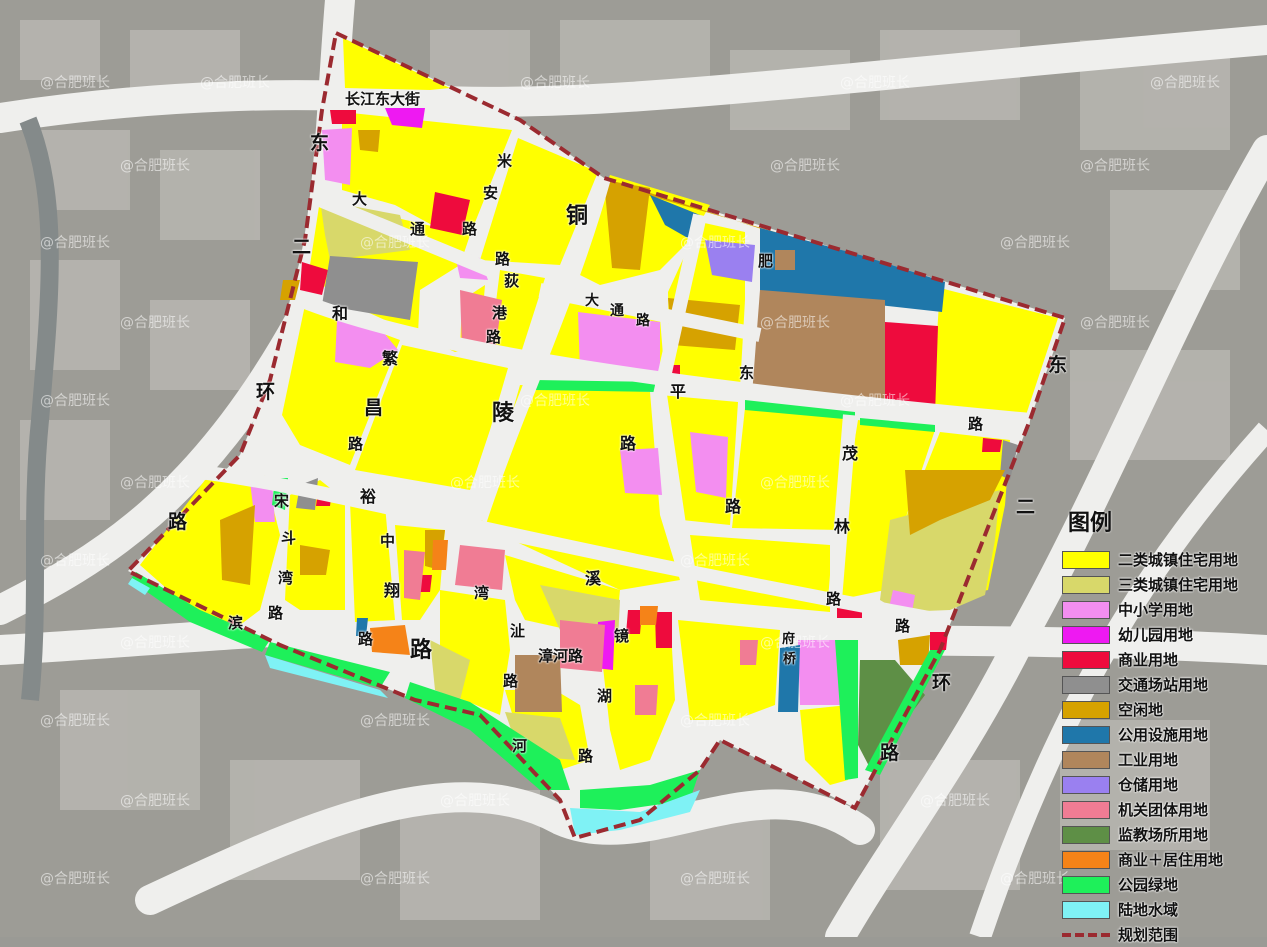 The width and height of the screenshot is (1267, 947). Describe the element at coordinates (1090, 523) in the screenshot. I see `legend-title: 图例` at that location.